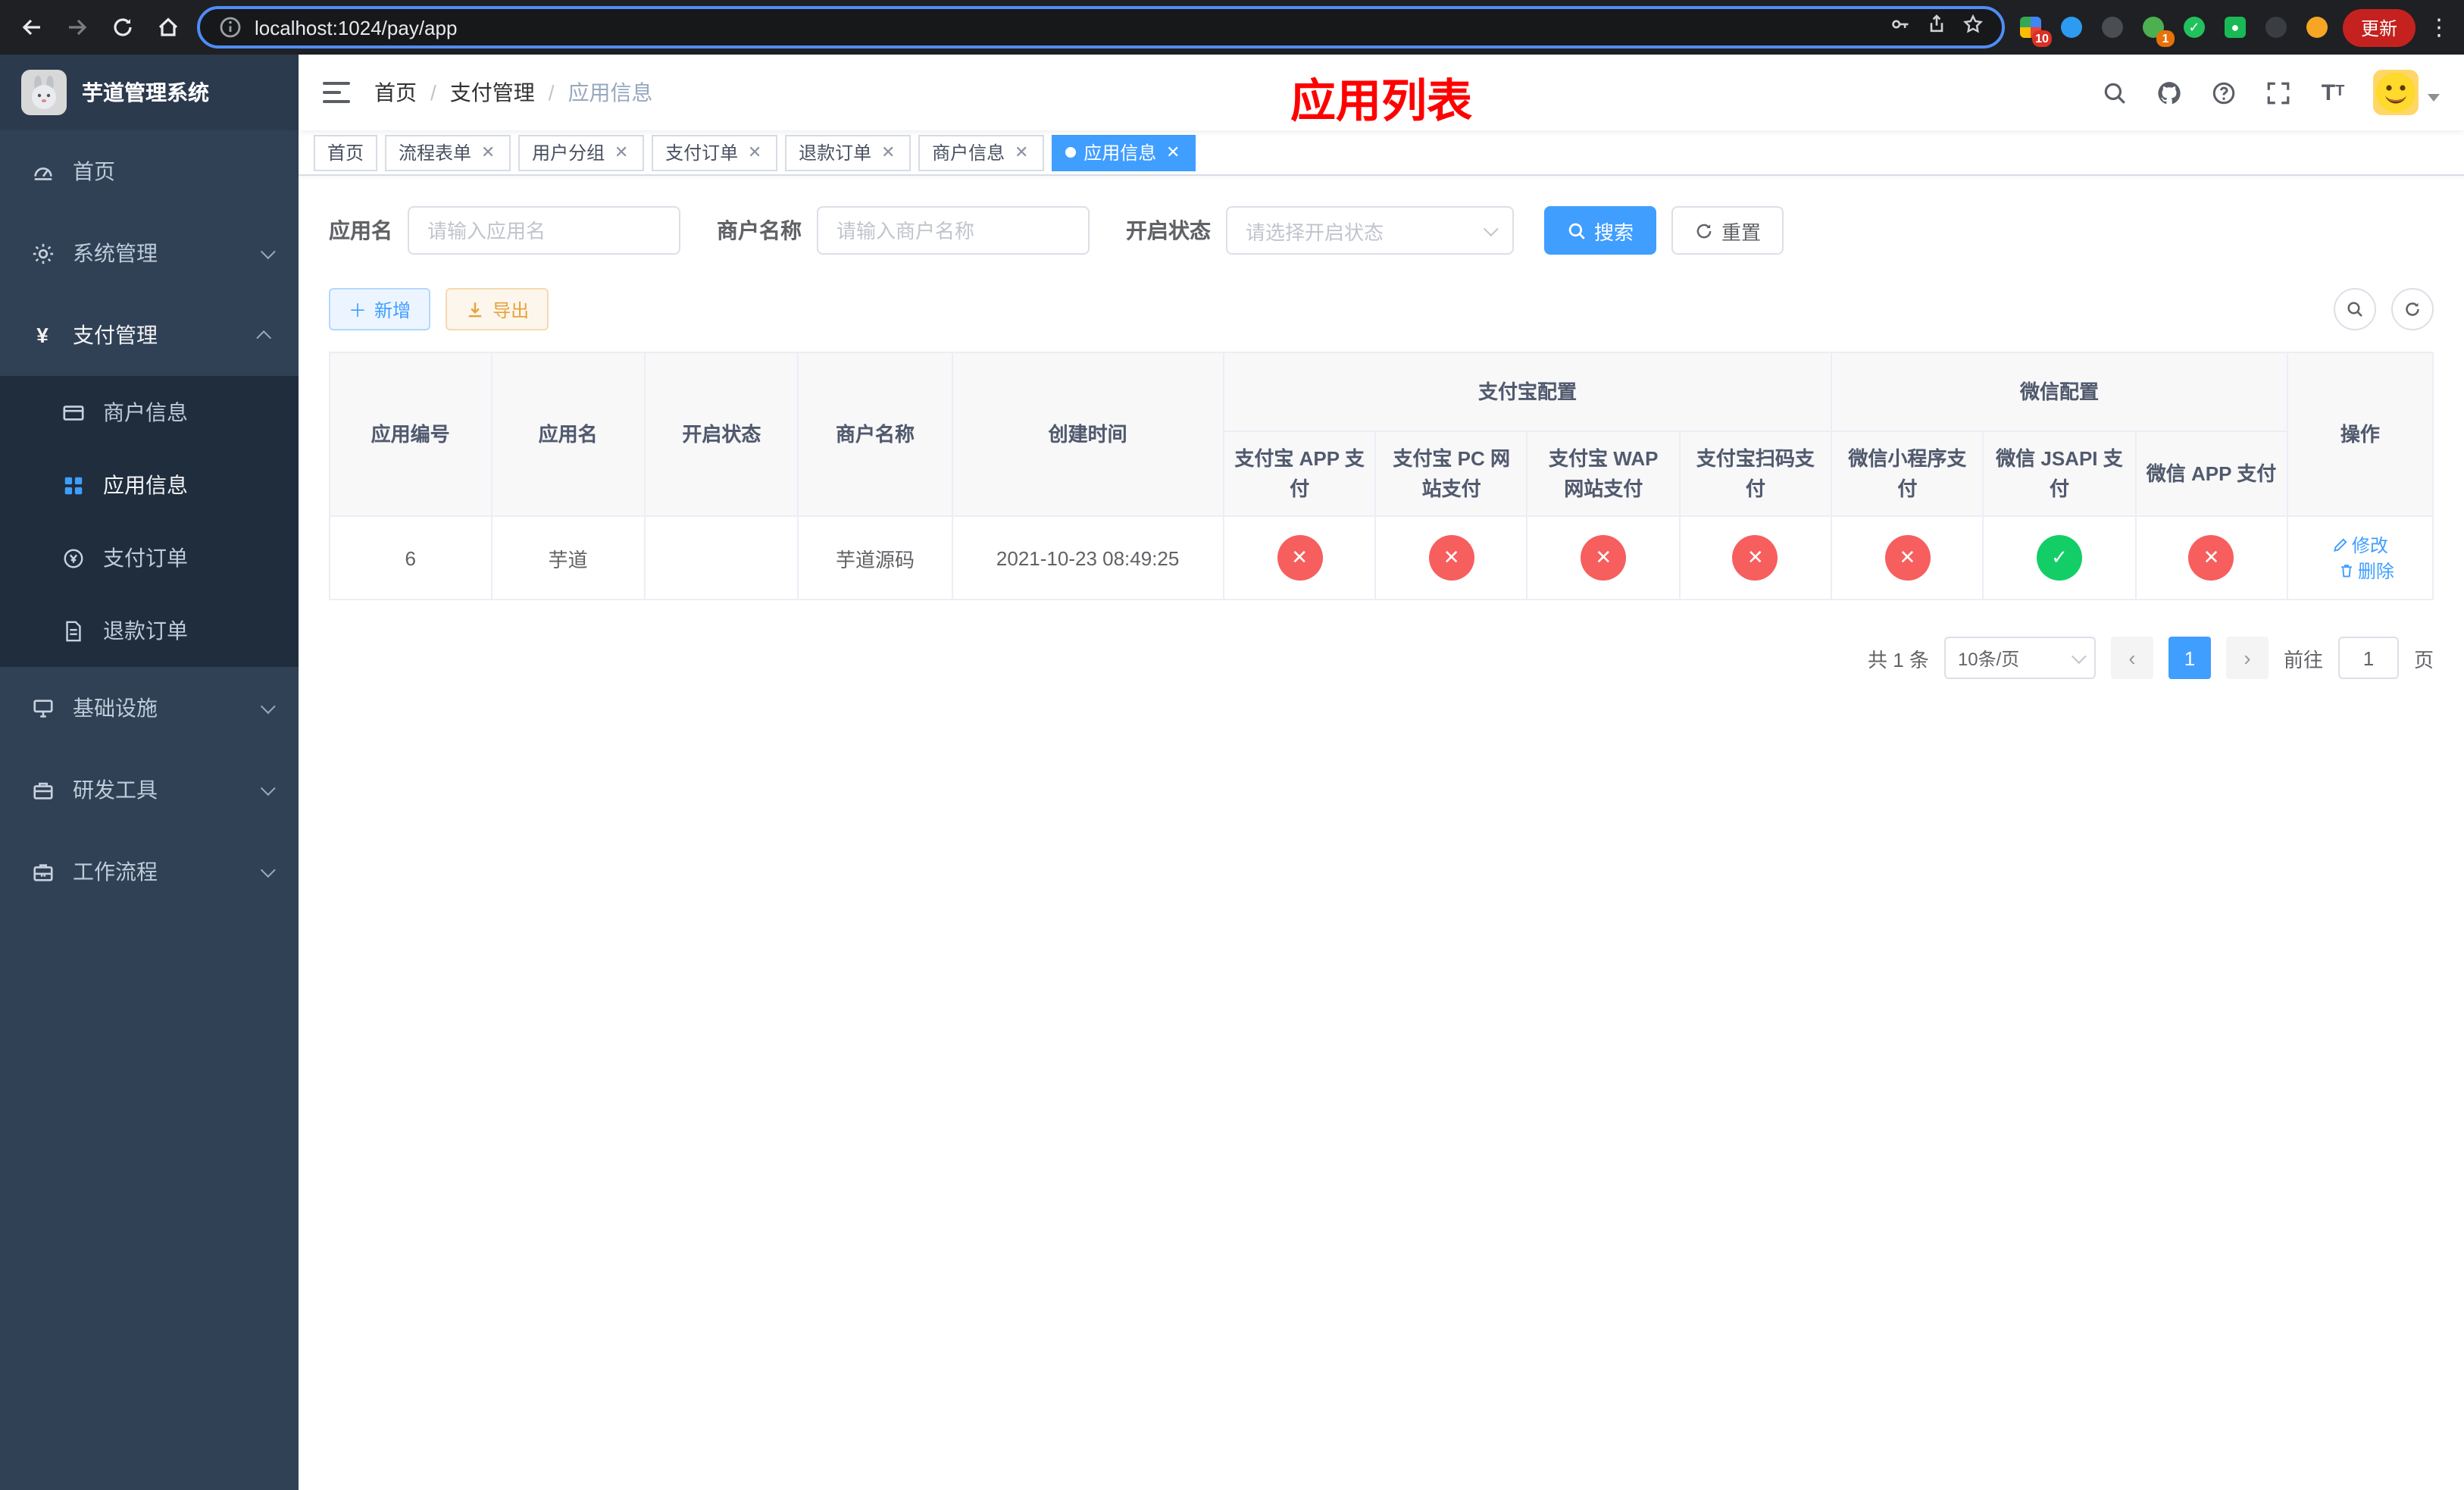  I want to click on table-header-row: 应用编号 应用名 开启状态 商户名称 创建时间 支付宝配置 微信配置 操作, so click(1381, 435).